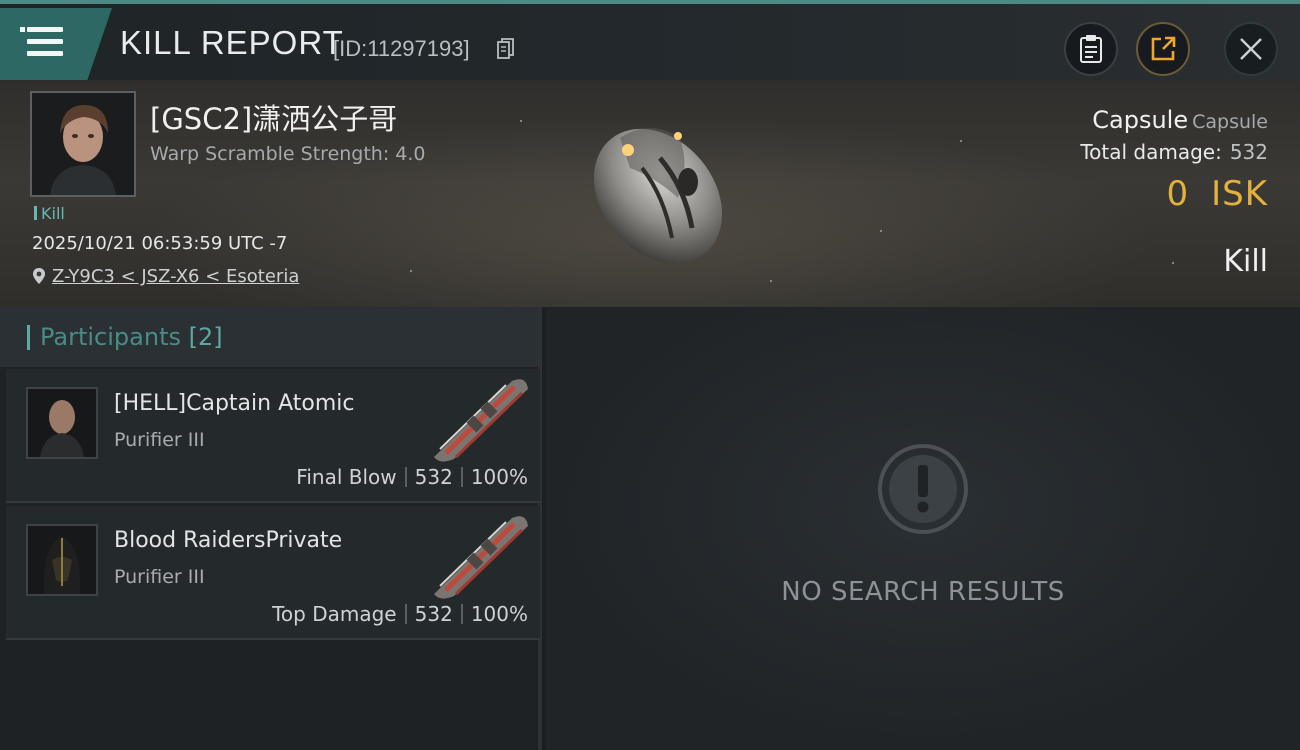  What do you see at coordinates (228, 540) in the screenshot?
I see `participant-name: Blood RaidersPrivate` at bounding box center [228, 540].